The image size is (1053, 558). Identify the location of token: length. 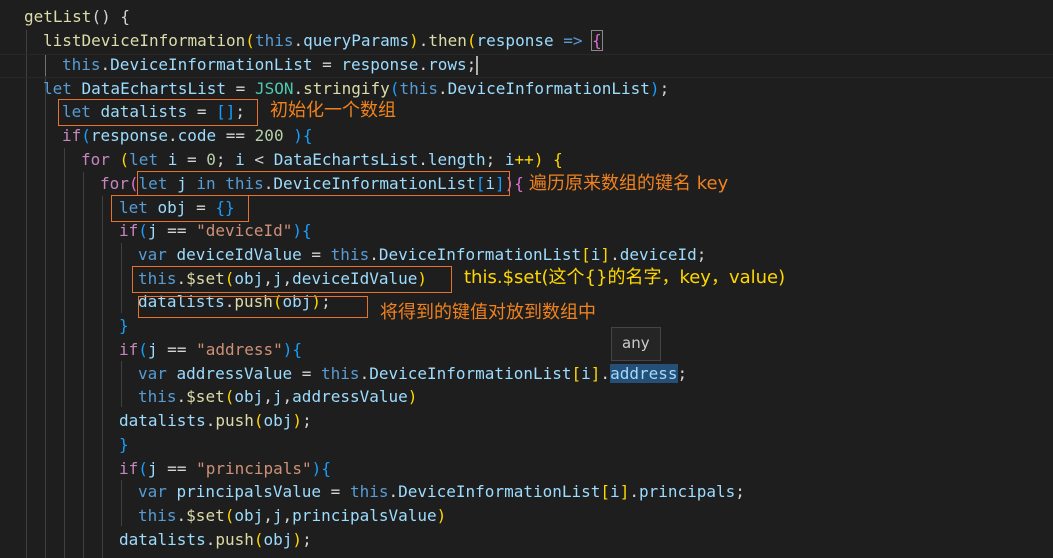
(456, 159).